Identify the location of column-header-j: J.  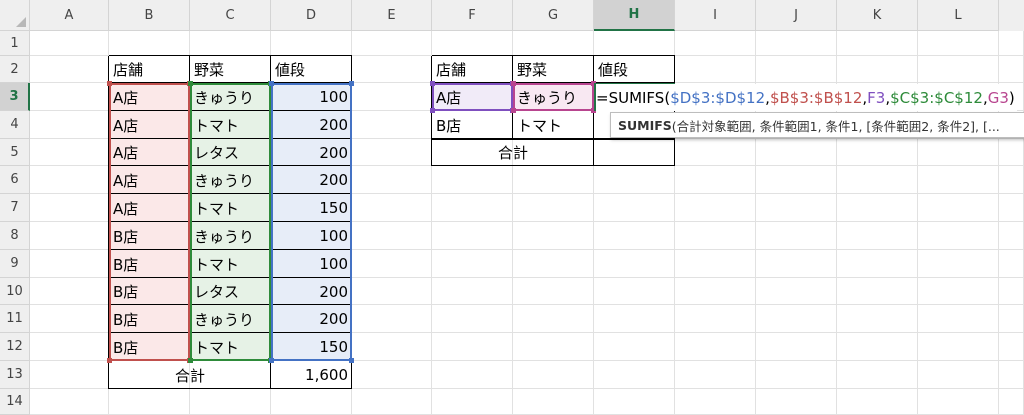
(796, 15).